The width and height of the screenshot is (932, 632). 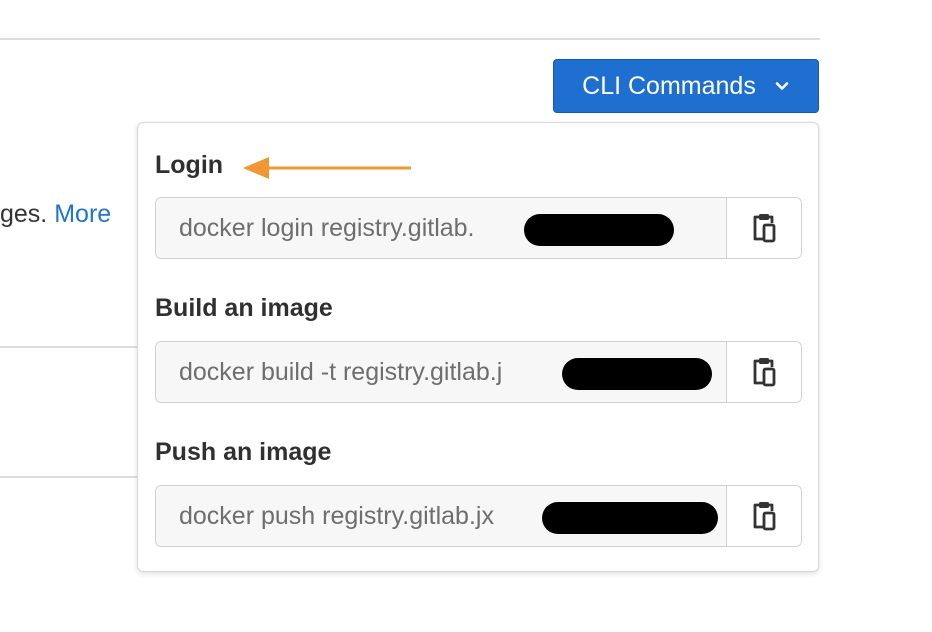 What do you see at coordinates (82, 214) in the screenshot?
I see `more-link: More` at bounding box center [82, 214].